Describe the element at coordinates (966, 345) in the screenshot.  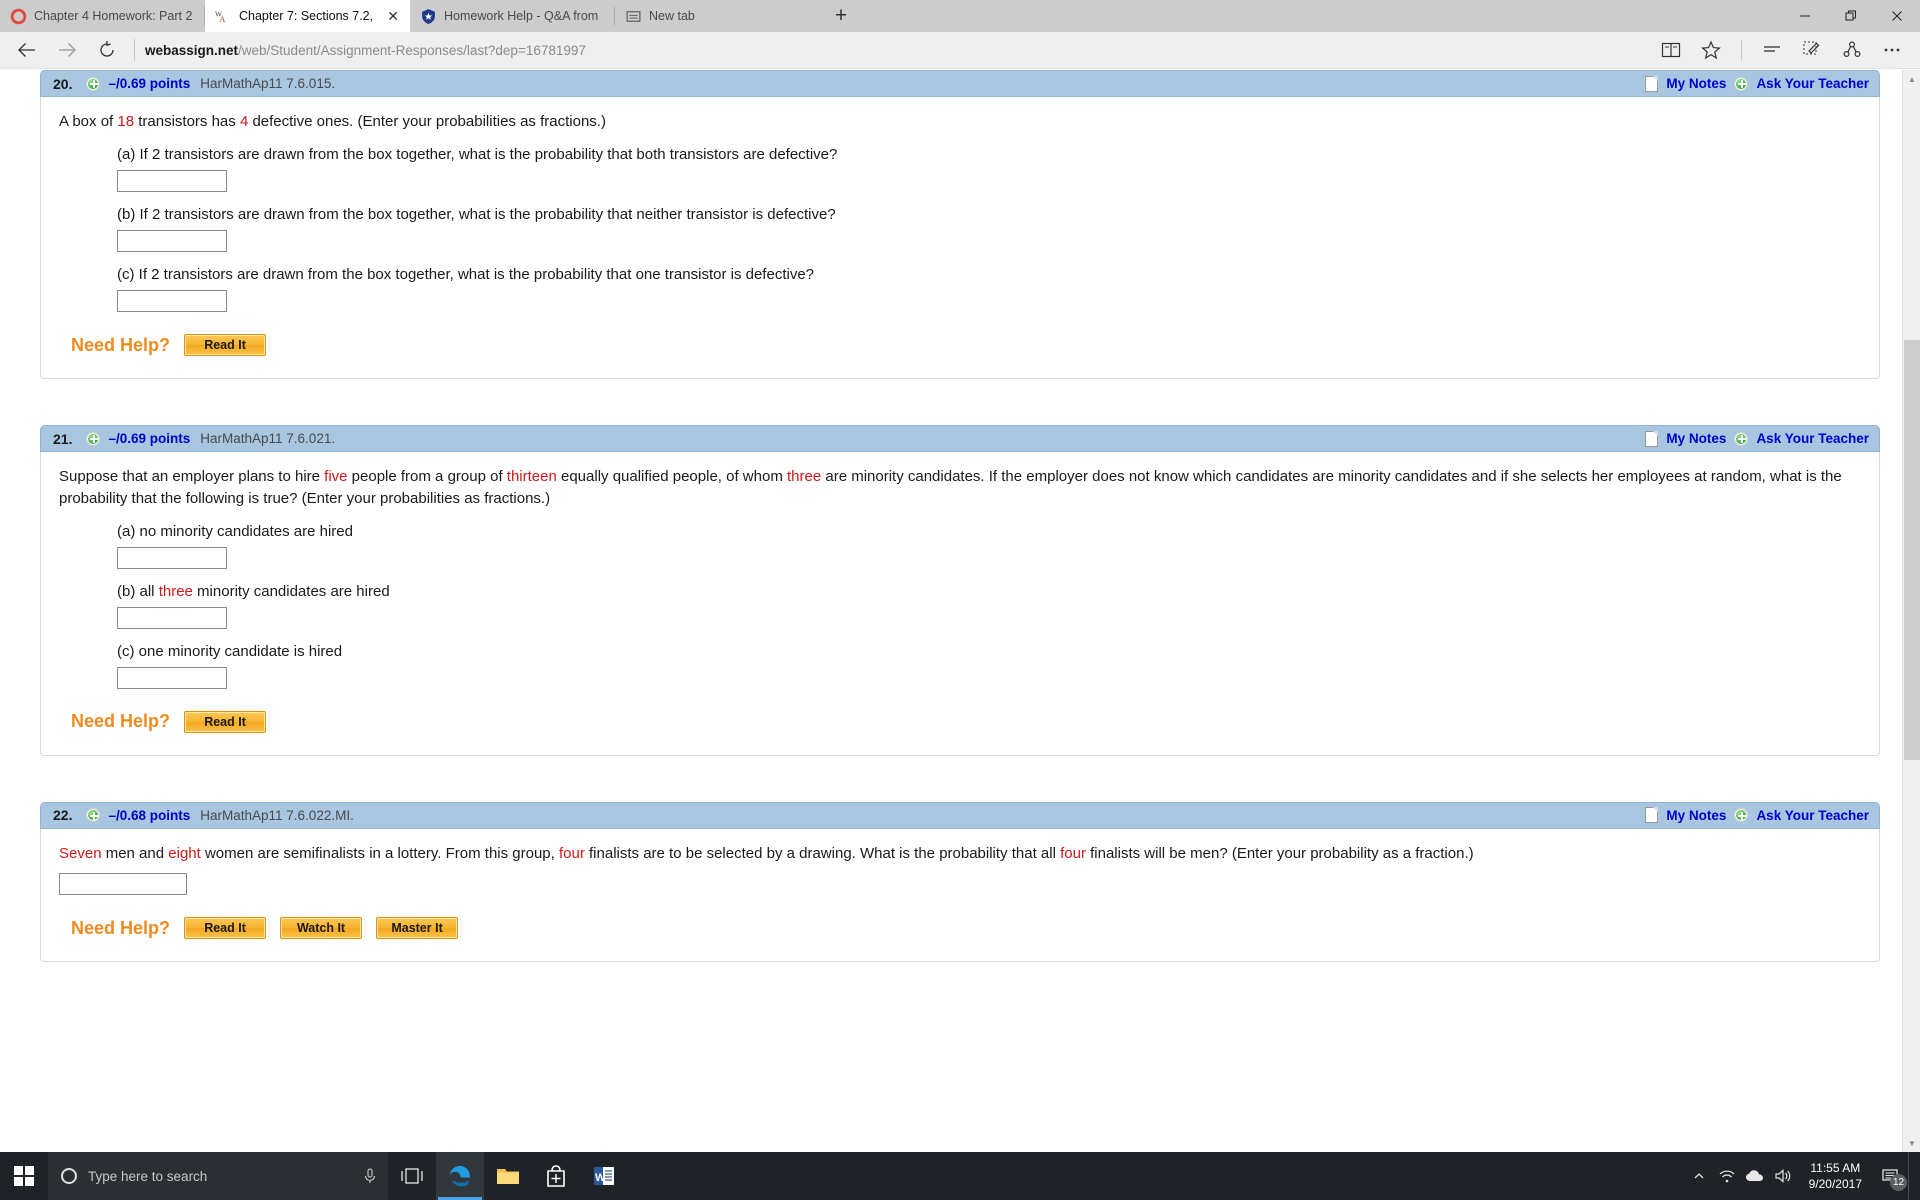
I see `need-help-row: Need Help? Read It` at that location.